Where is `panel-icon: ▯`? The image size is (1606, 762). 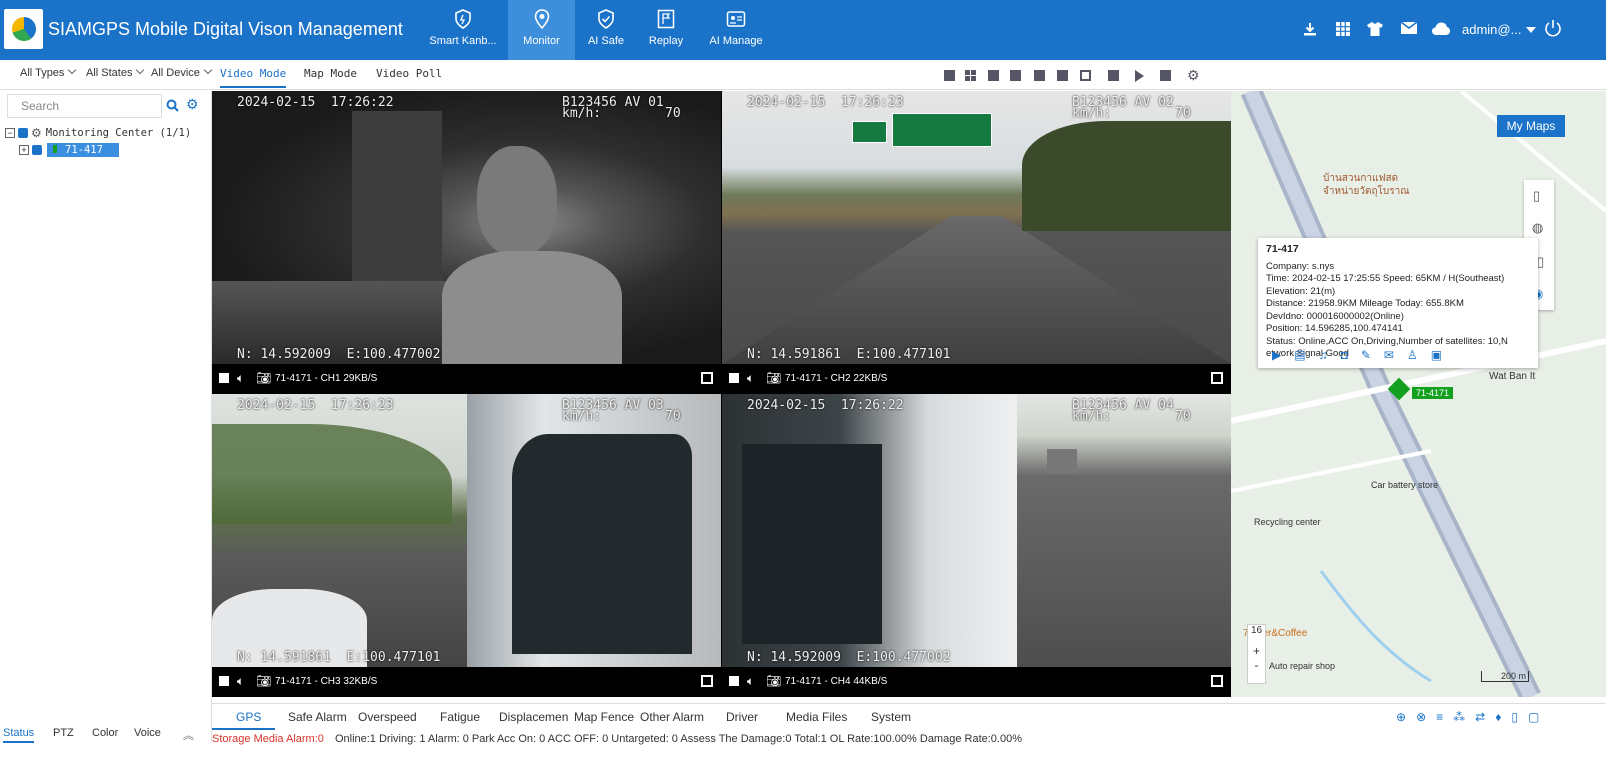
panel-icon: ▯ is located at coordinates (1514, 717).